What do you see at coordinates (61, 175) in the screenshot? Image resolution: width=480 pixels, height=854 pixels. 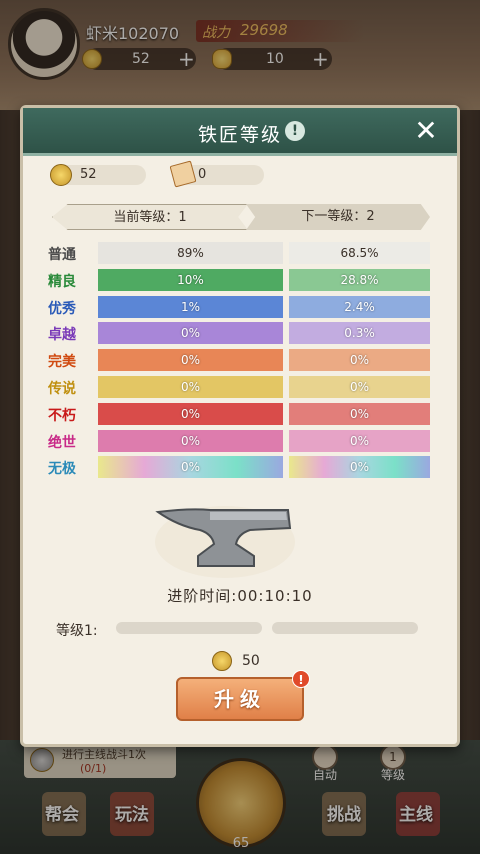 I see `coin-icon` at bounding box center [61, 175].